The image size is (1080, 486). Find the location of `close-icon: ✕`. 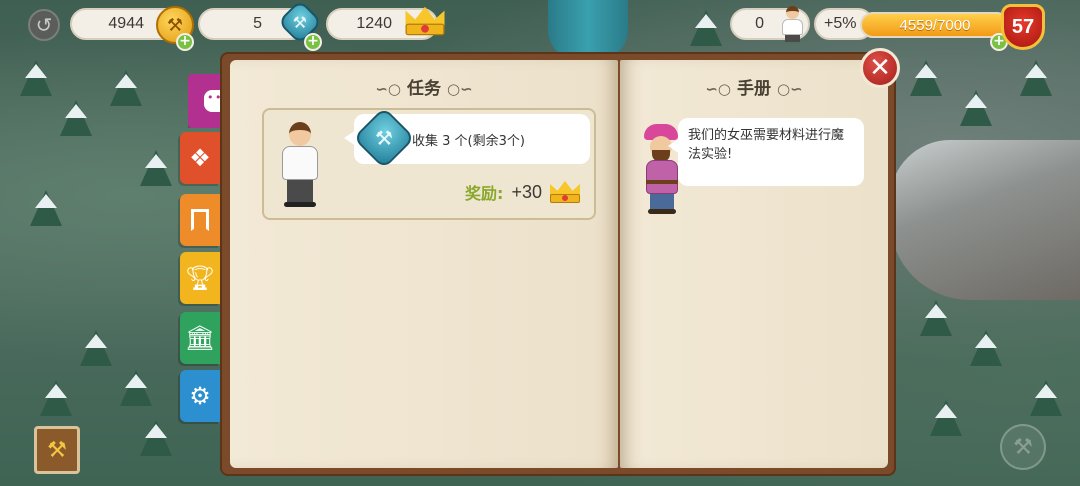

close-icon: ✕ is located at coordinates (880, 68).